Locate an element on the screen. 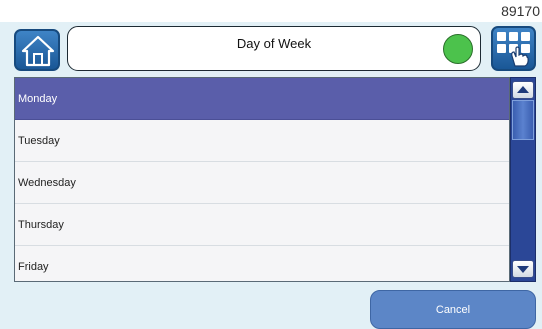  grid-touch-icon is located at coordinates (513, 49).